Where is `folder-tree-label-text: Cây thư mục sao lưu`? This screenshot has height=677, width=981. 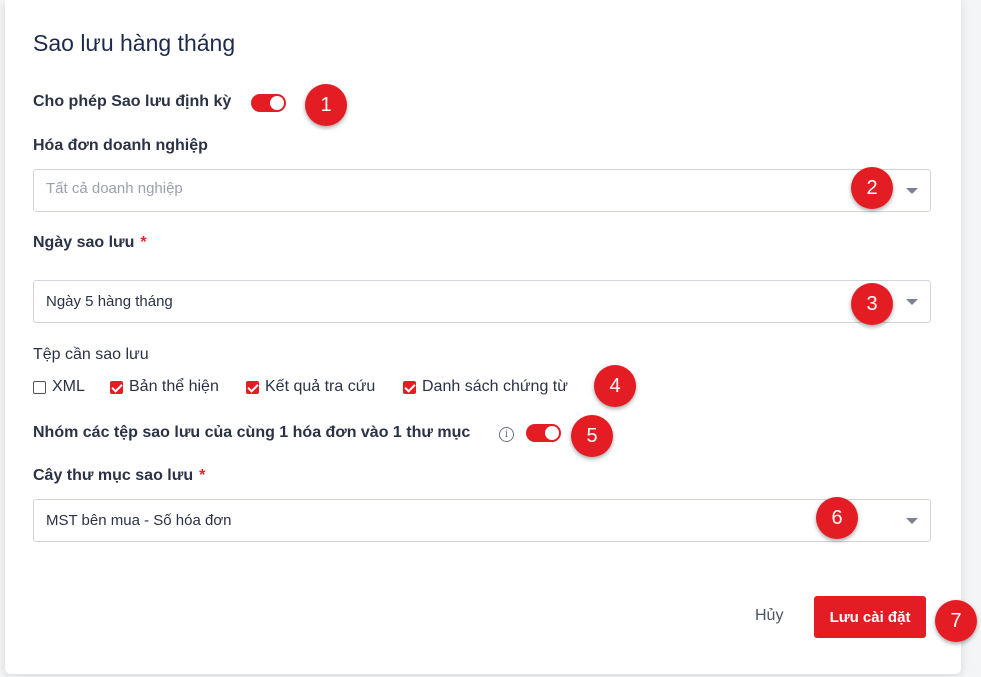 folder-tree-label-text: Cây thư mục sao lưu is located at coordinates (113, 475).